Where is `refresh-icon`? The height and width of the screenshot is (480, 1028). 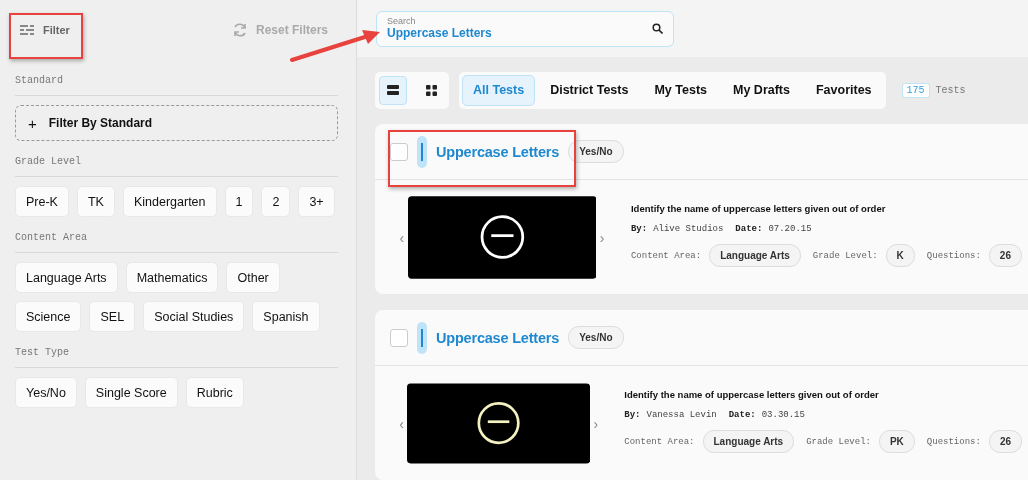 refresh-icon is located at coordinates (239, 30).